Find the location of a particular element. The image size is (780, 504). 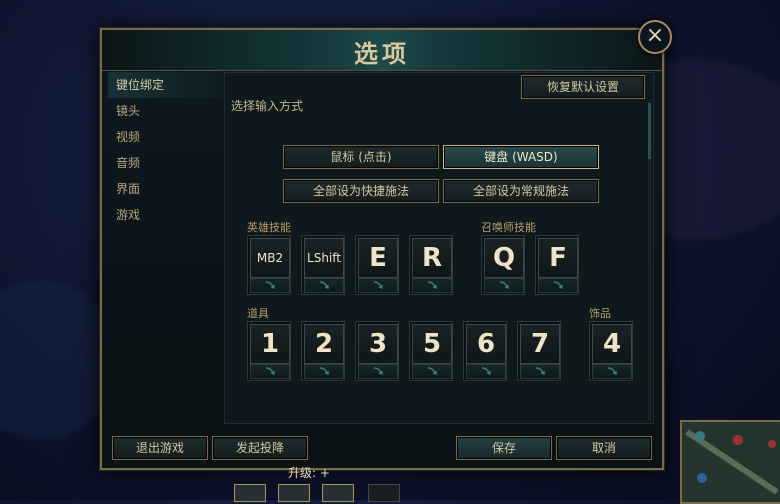

keybind-slot: E is located at coordinates (377, 265).